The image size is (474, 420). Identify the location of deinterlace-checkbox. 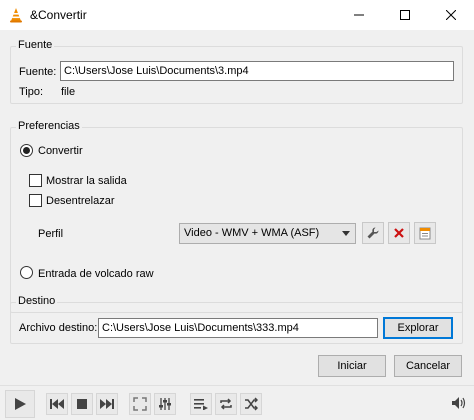
(35, 200).